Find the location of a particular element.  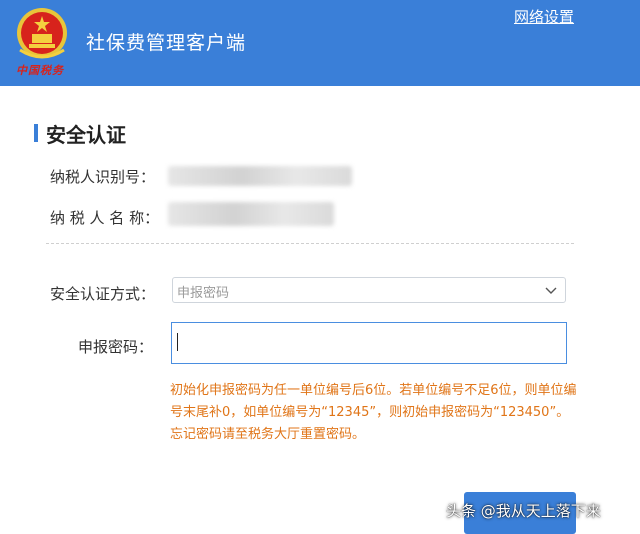

network-settings-link: 网络设置 is located at coordinates (544, 16).